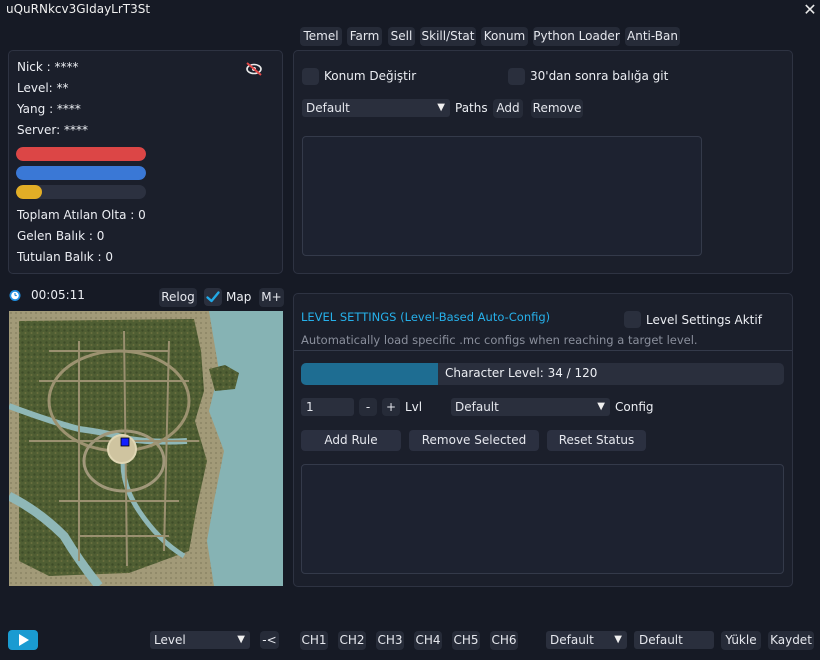  What do you see at coordinates (504, 36) in the screenshot?
I see `tab-konum: Konum` at bounding box center [504, 36].